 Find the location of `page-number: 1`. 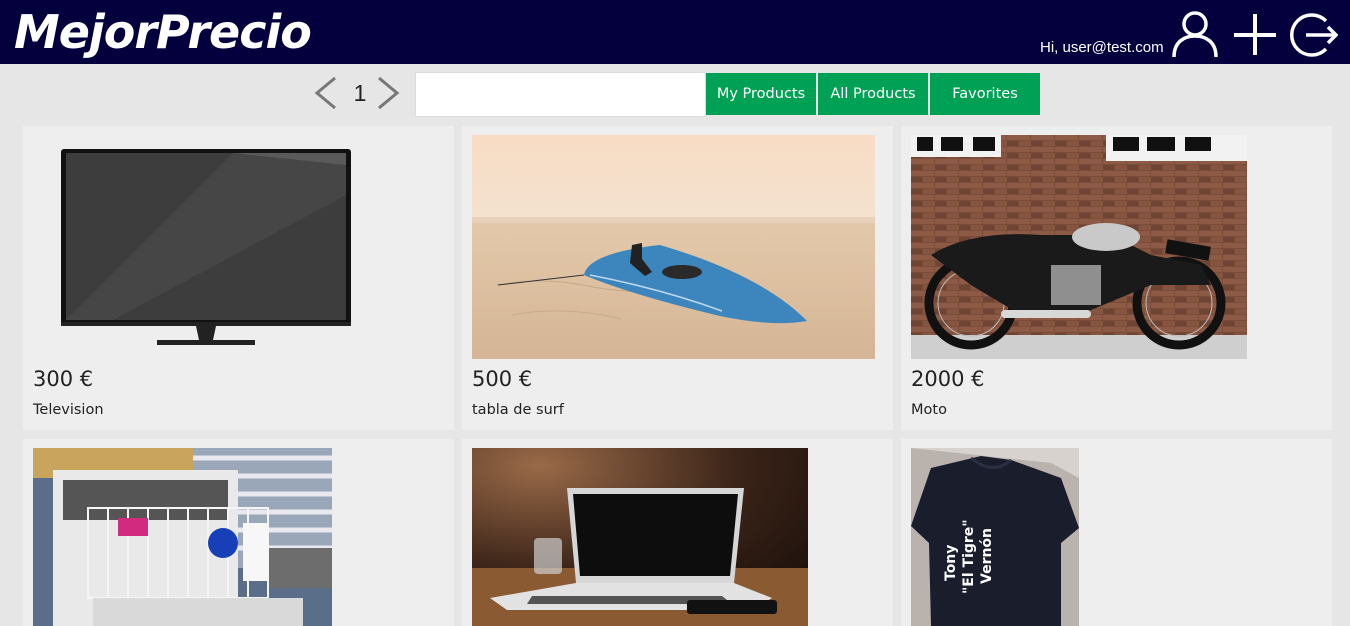

page-number: 1 is located at coordinates (360, 93).